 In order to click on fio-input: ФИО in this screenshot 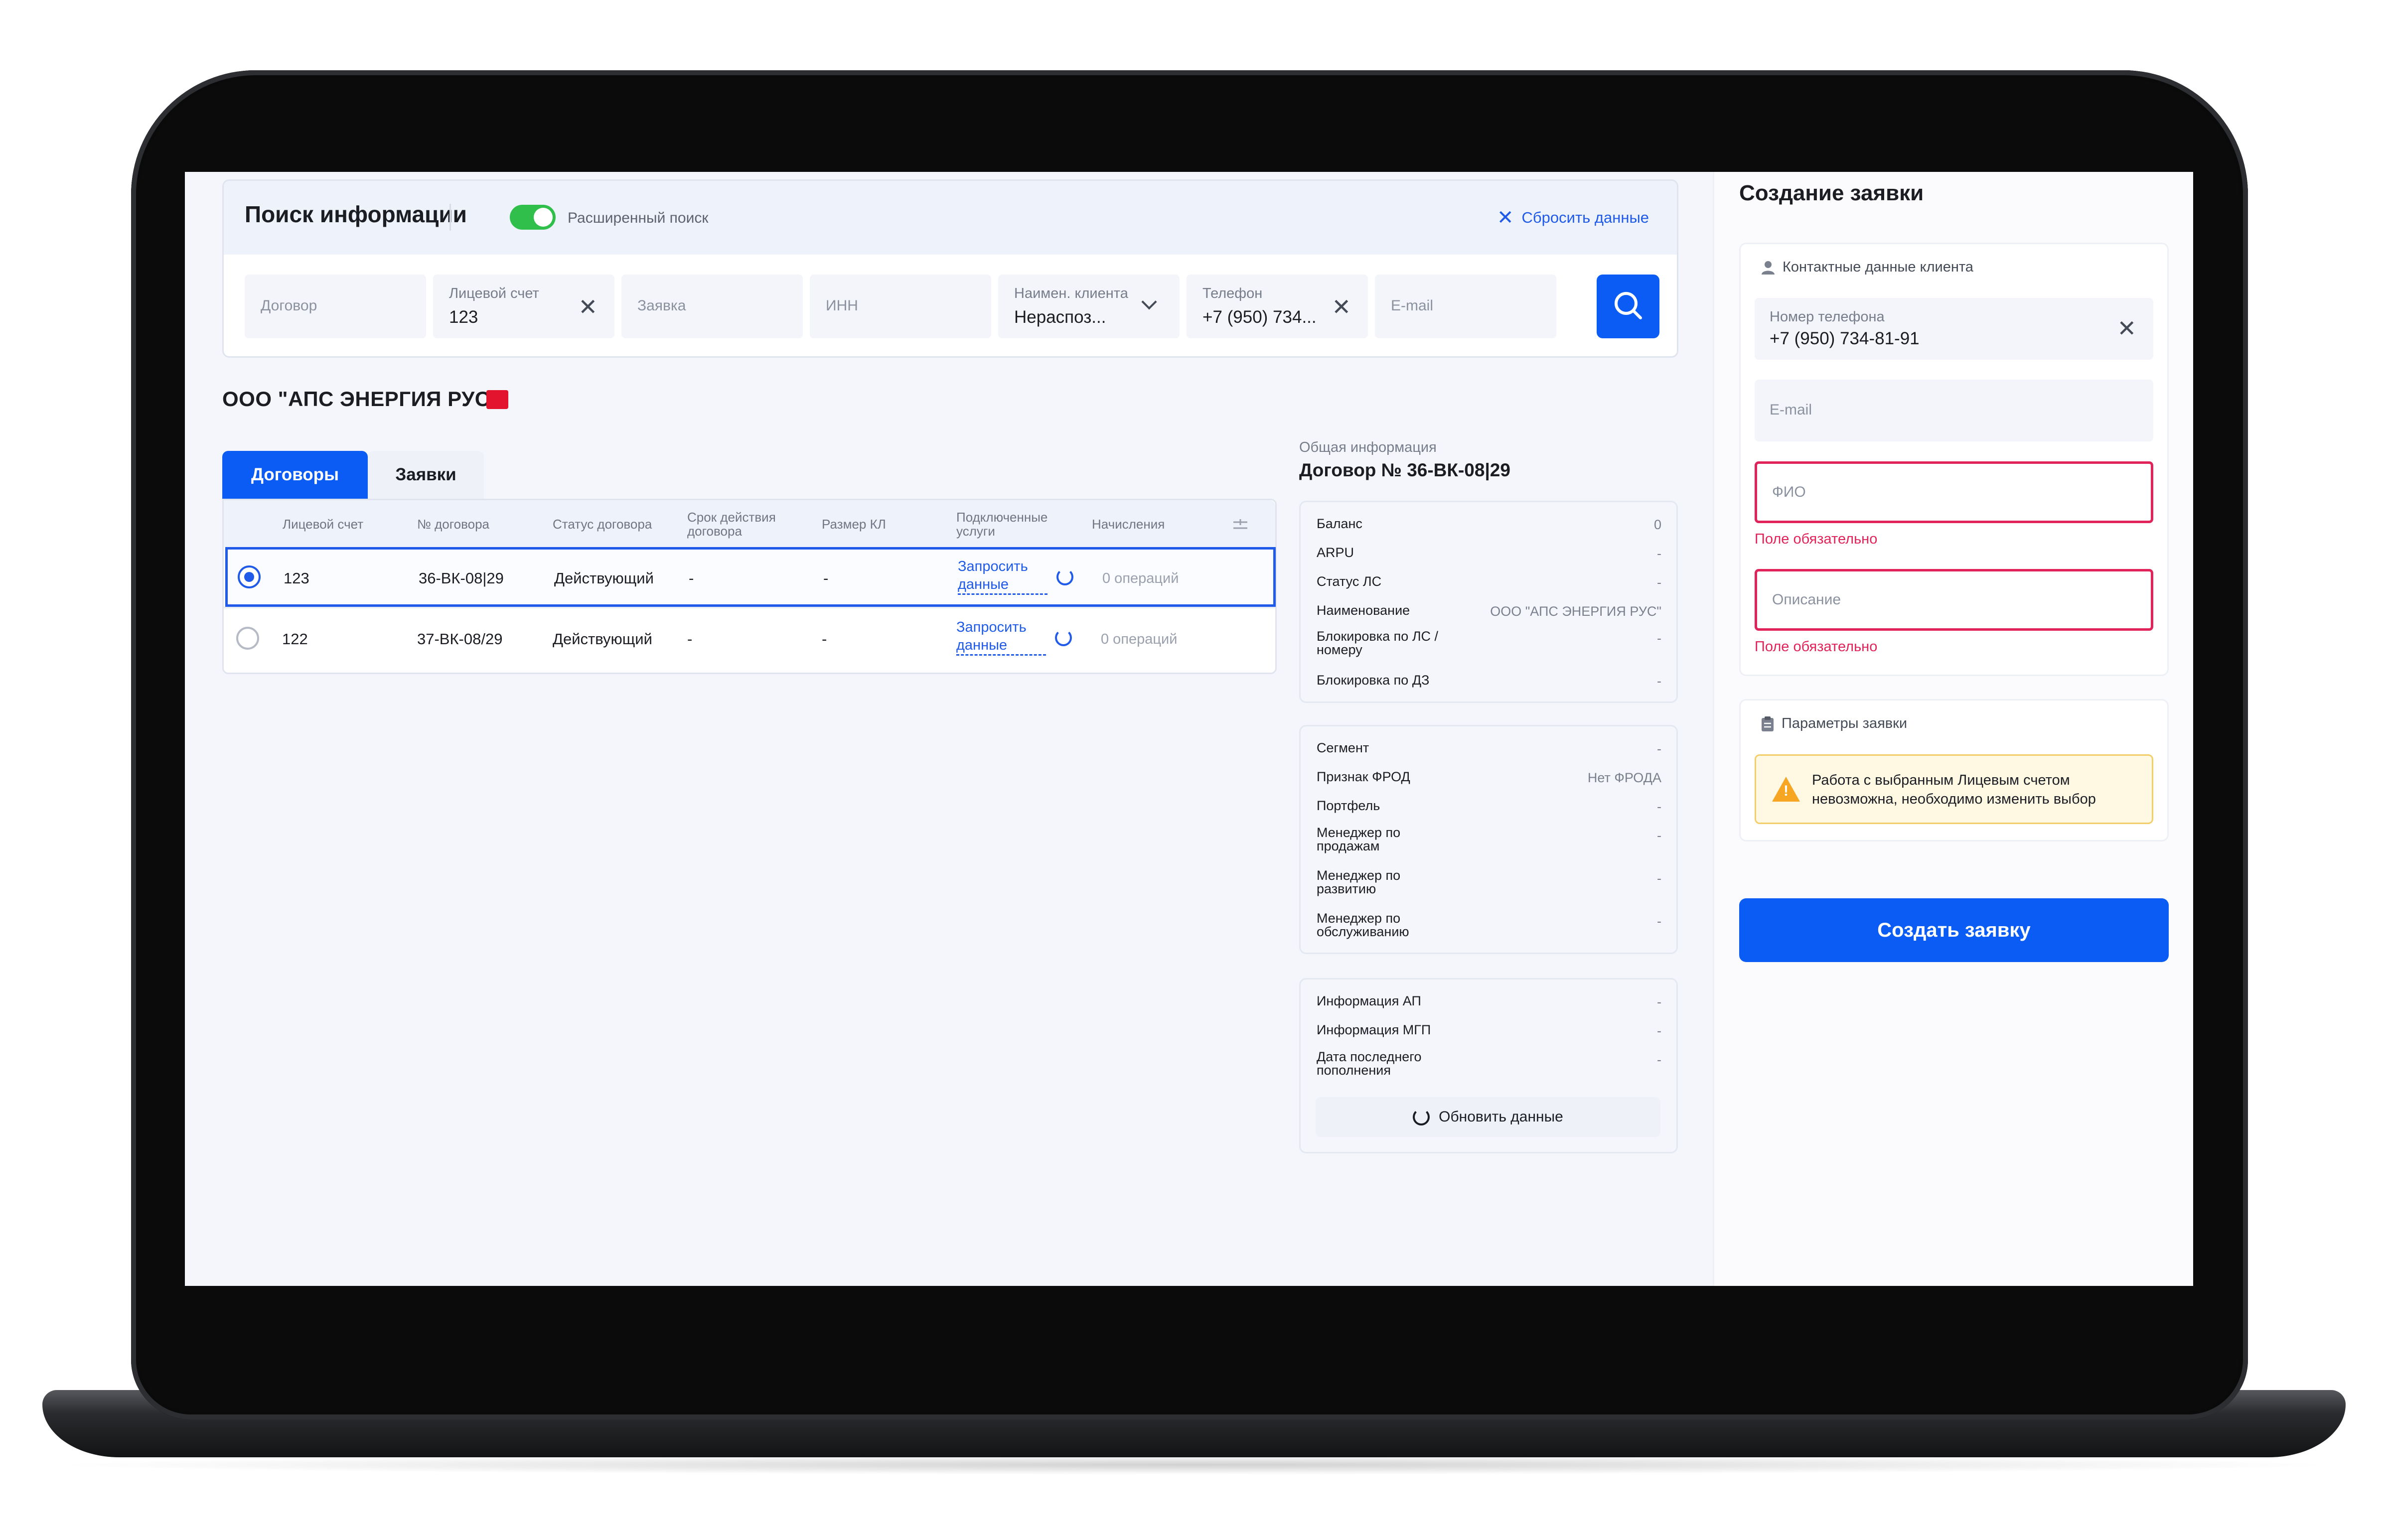, I will do `click(1954, 492)`.